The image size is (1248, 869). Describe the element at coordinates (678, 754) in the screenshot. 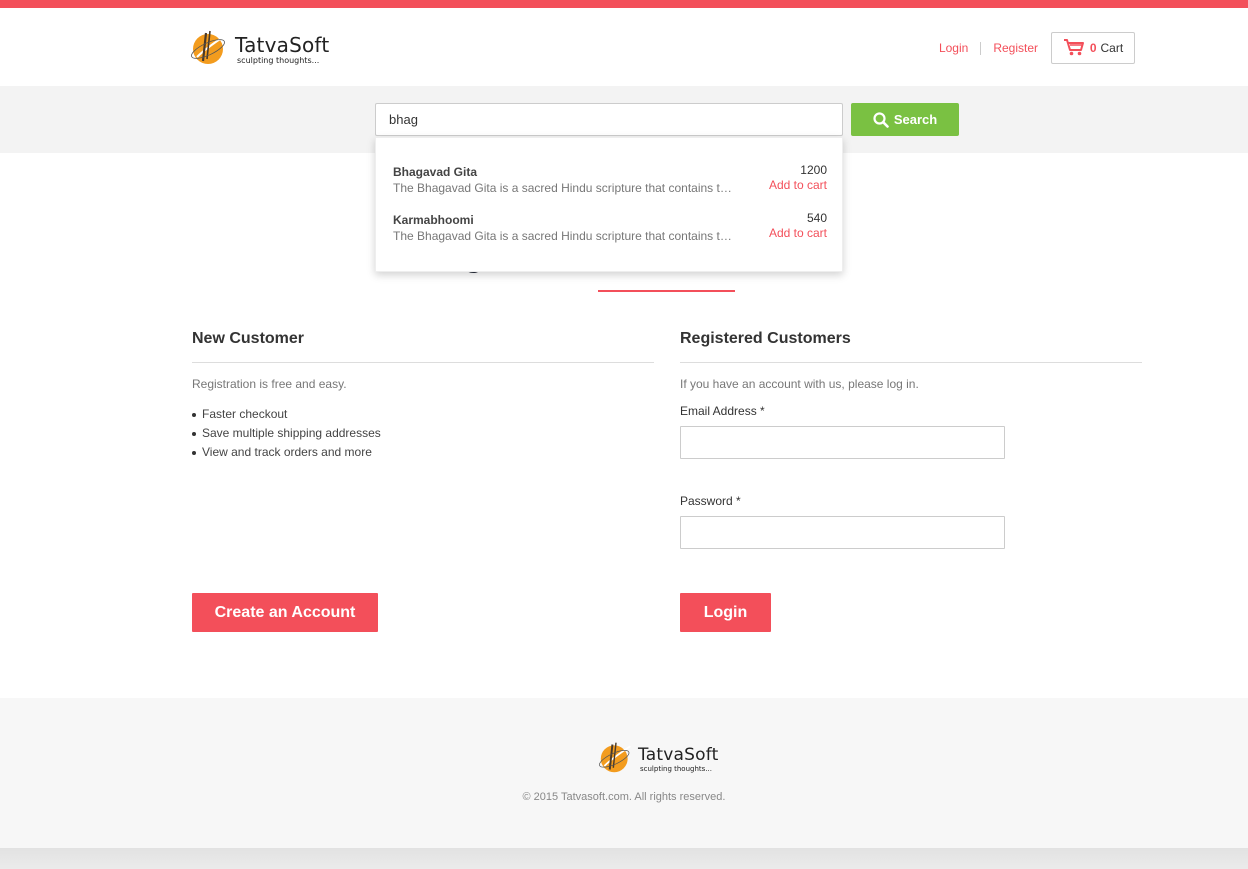

I see `footer-brand-name: TatvaSoft` at that location.